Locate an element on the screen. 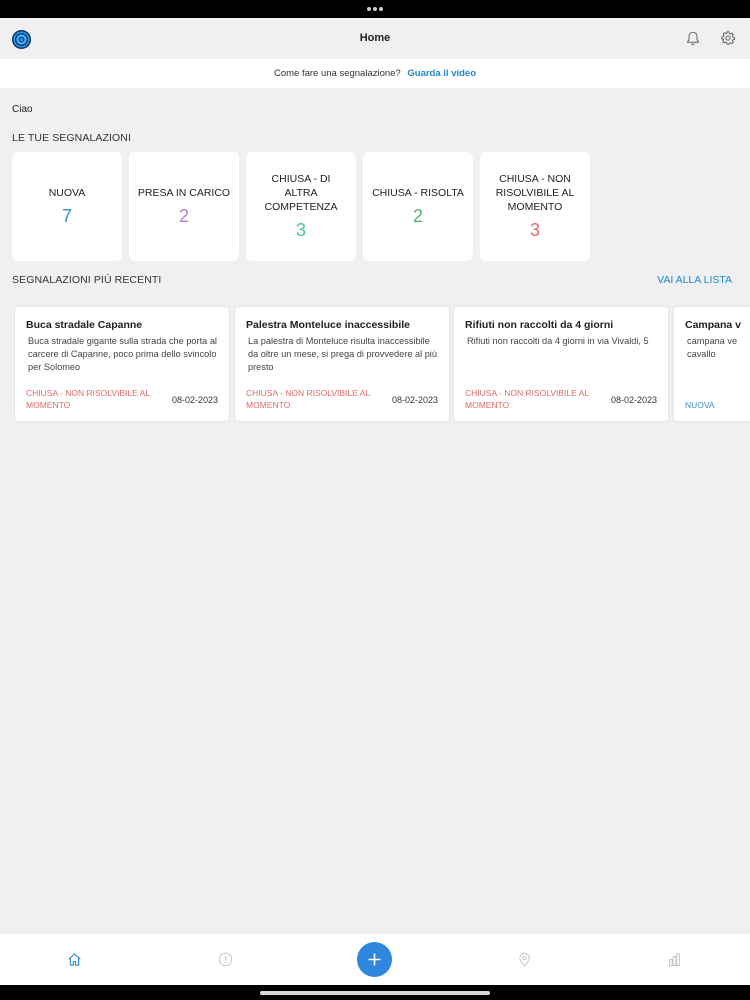  my-reports-title: LE TUE SEGNALAZIONI is located at coordinates (71, 138).